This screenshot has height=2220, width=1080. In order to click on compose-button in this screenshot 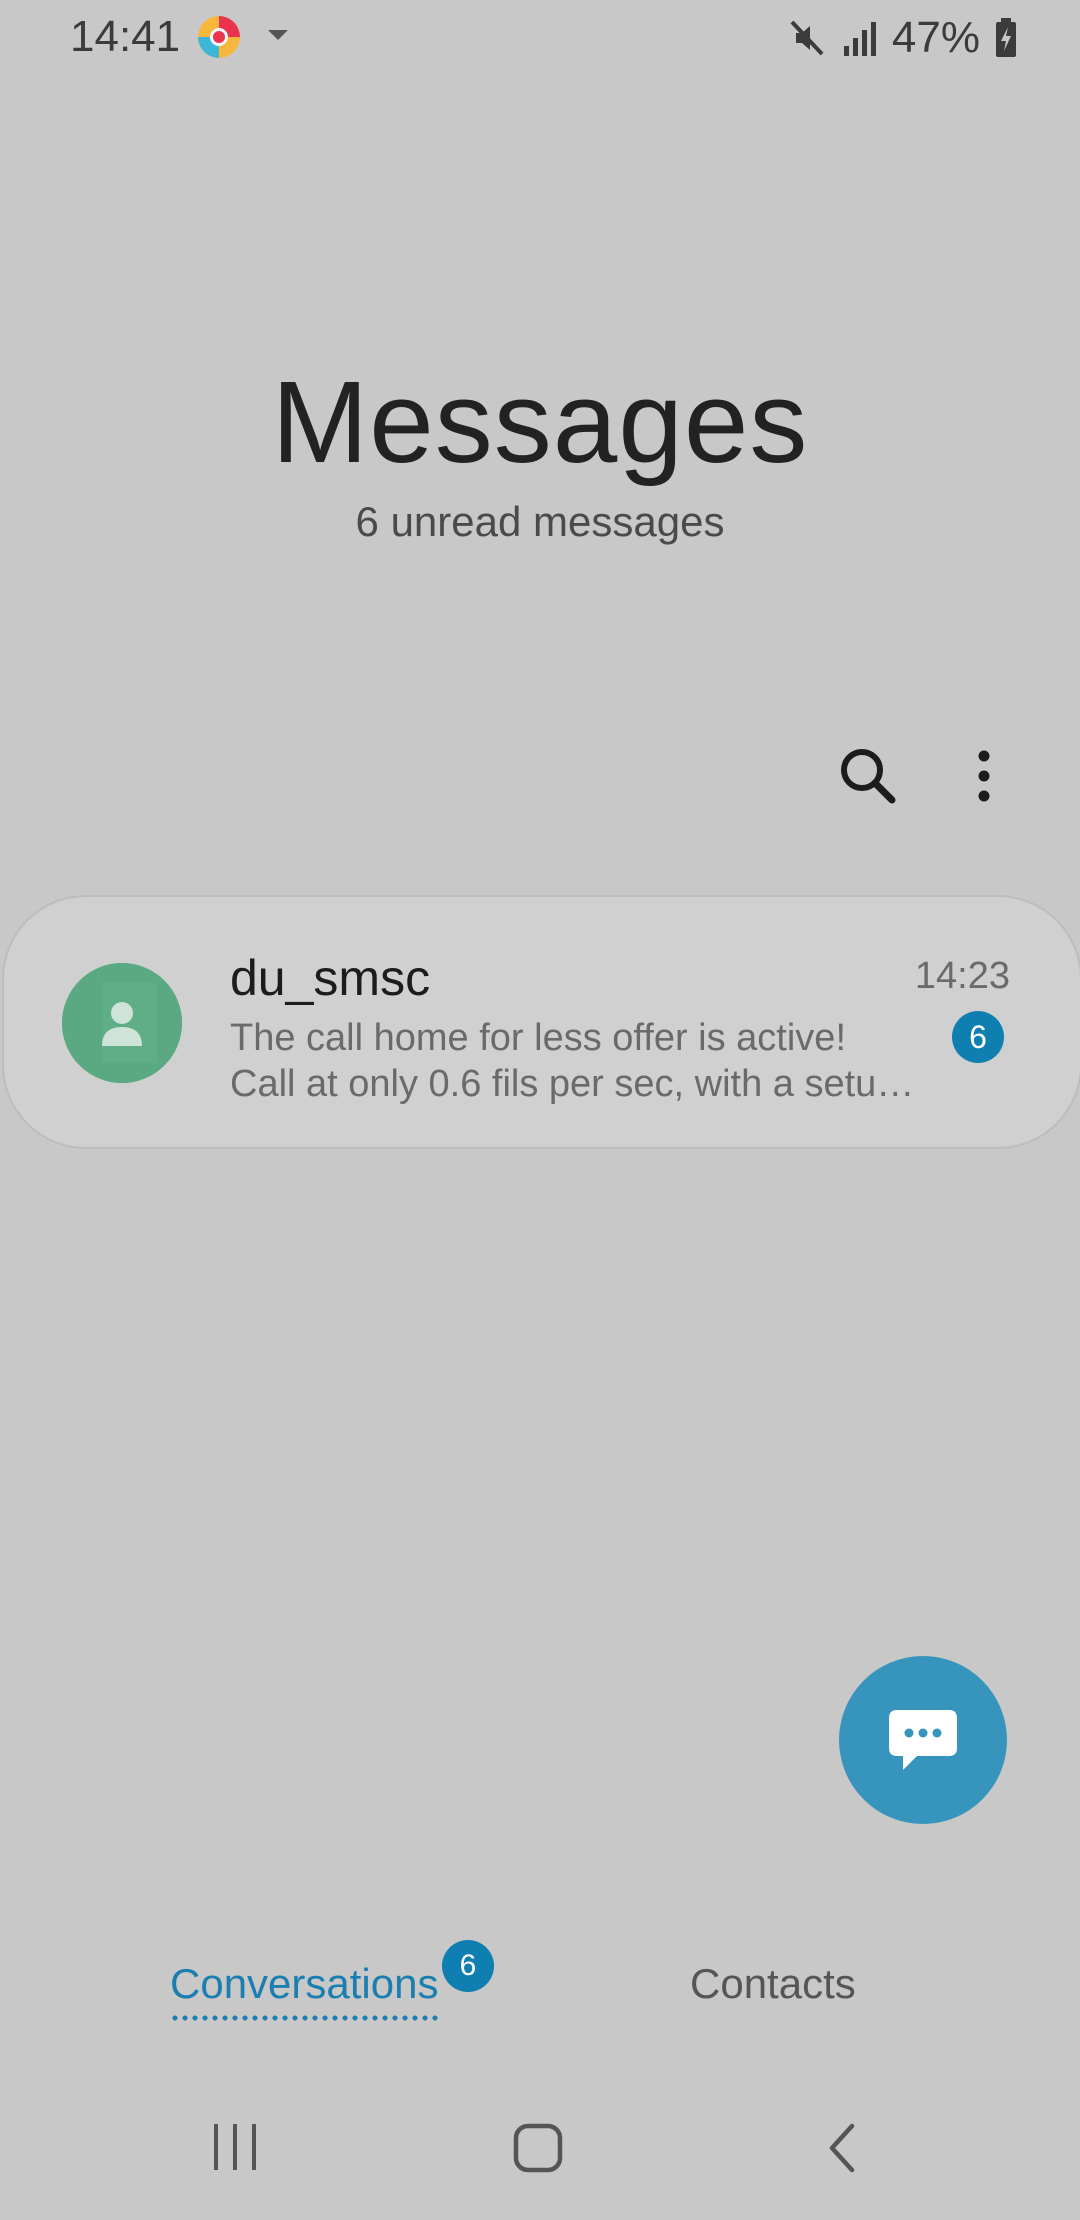, I will do `click(923, 1740)`.